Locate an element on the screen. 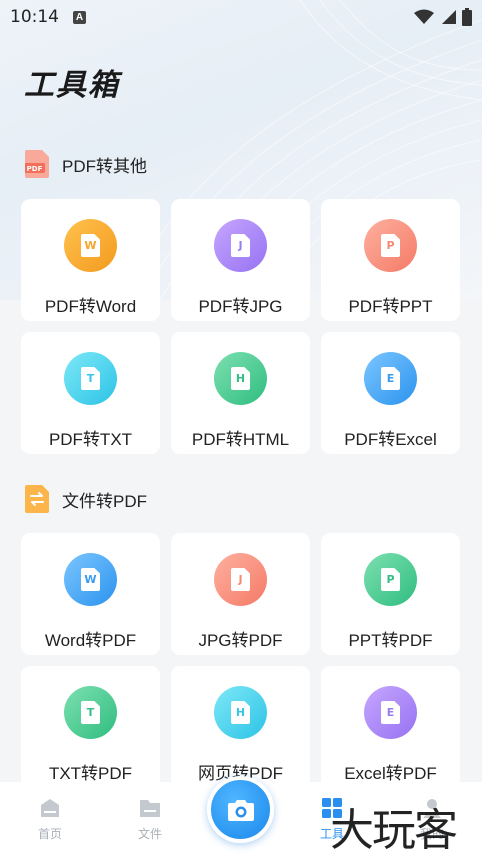  nav-label: 文件 is located at coordinates (149, 834).